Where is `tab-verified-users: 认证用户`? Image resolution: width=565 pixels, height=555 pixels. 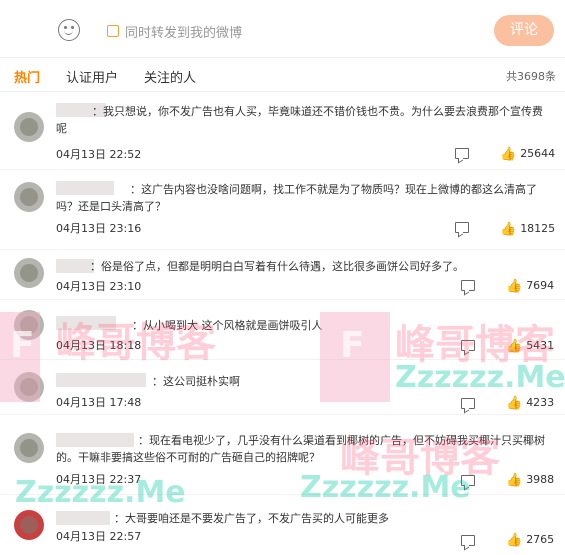
tab-verified-users: 认证用户 is located at coordinates (92, 76).